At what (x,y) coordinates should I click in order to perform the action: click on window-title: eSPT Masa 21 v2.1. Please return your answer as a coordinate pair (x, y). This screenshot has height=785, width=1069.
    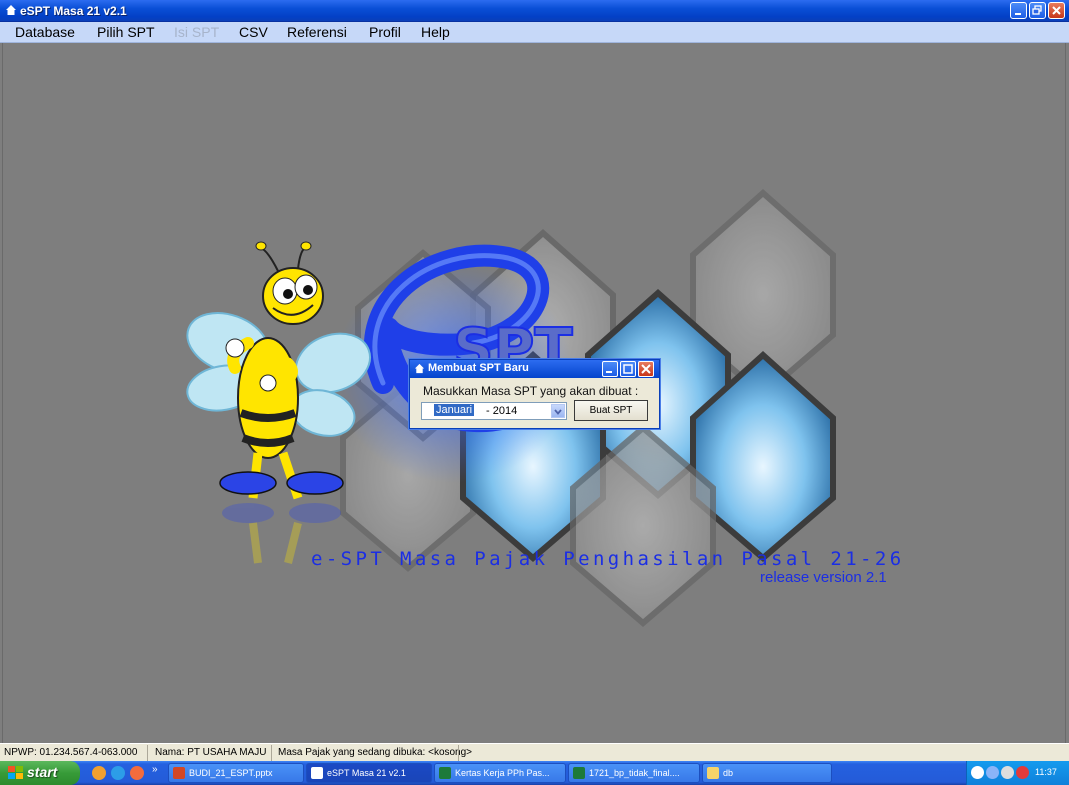
    Looking at the image, I should click on (73, 11).